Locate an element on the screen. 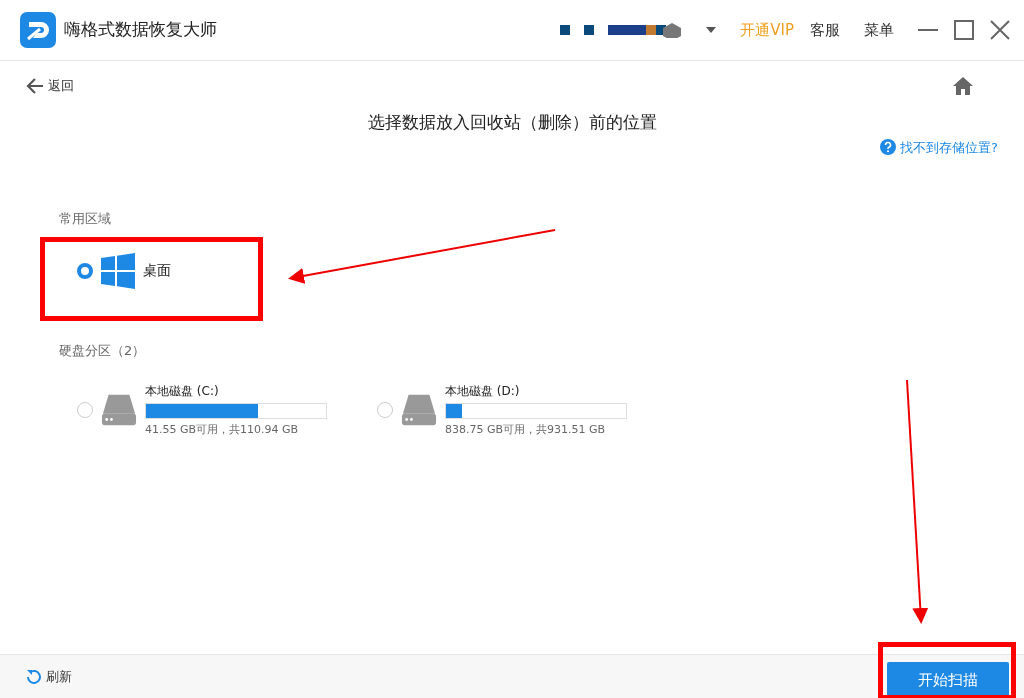 The height and width of the screenshot is (698, 1024). disk-usage: 41.55 GB可用，共110.94 GB is located at coordinates (222, 430).